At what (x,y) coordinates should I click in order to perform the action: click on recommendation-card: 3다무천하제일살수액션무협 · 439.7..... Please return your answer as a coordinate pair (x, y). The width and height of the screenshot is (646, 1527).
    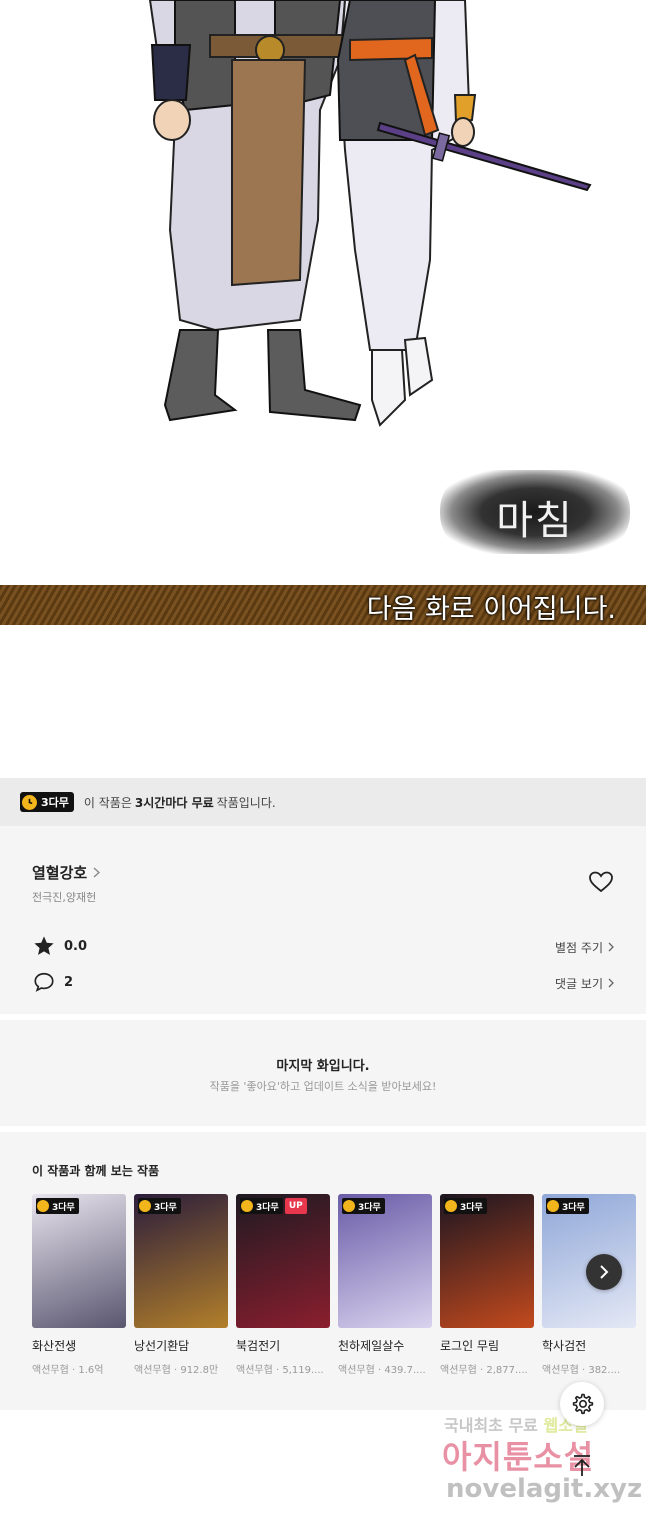
    Looking at the image, I should click on (385, 1285).